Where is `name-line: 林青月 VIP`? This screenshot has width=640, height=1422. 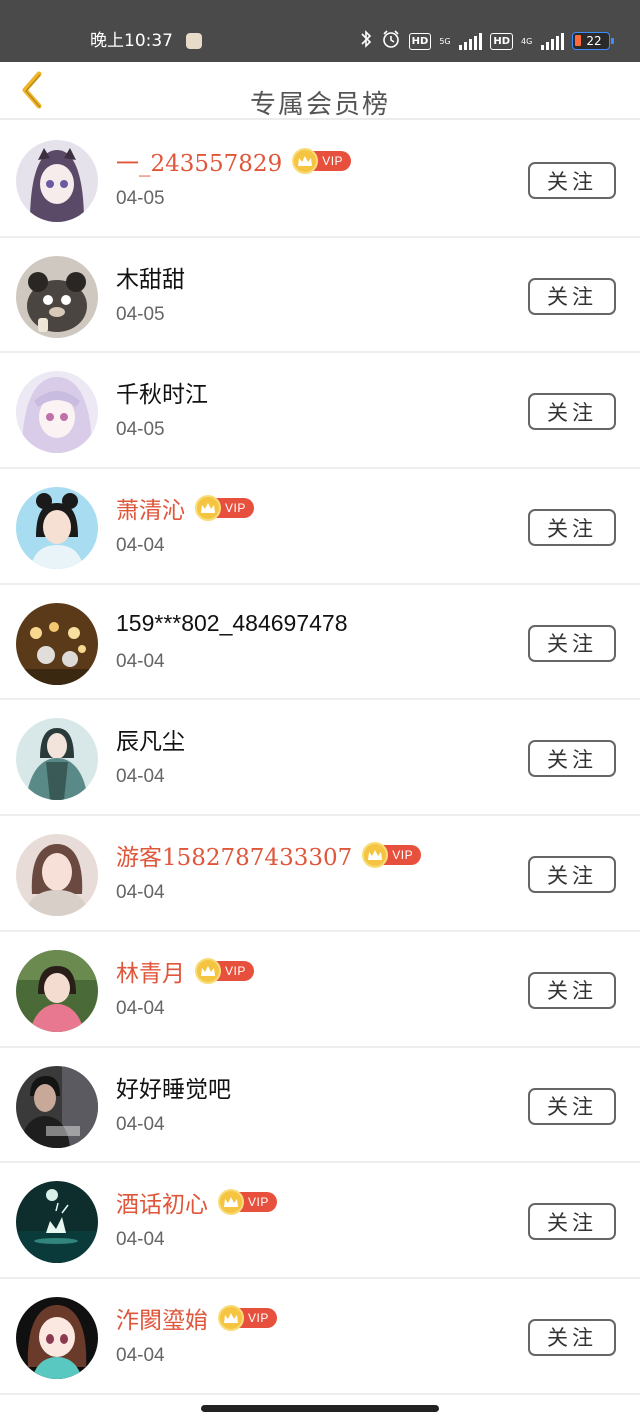 name-line: 林青月 VIP is located at coordinates (185, 971).